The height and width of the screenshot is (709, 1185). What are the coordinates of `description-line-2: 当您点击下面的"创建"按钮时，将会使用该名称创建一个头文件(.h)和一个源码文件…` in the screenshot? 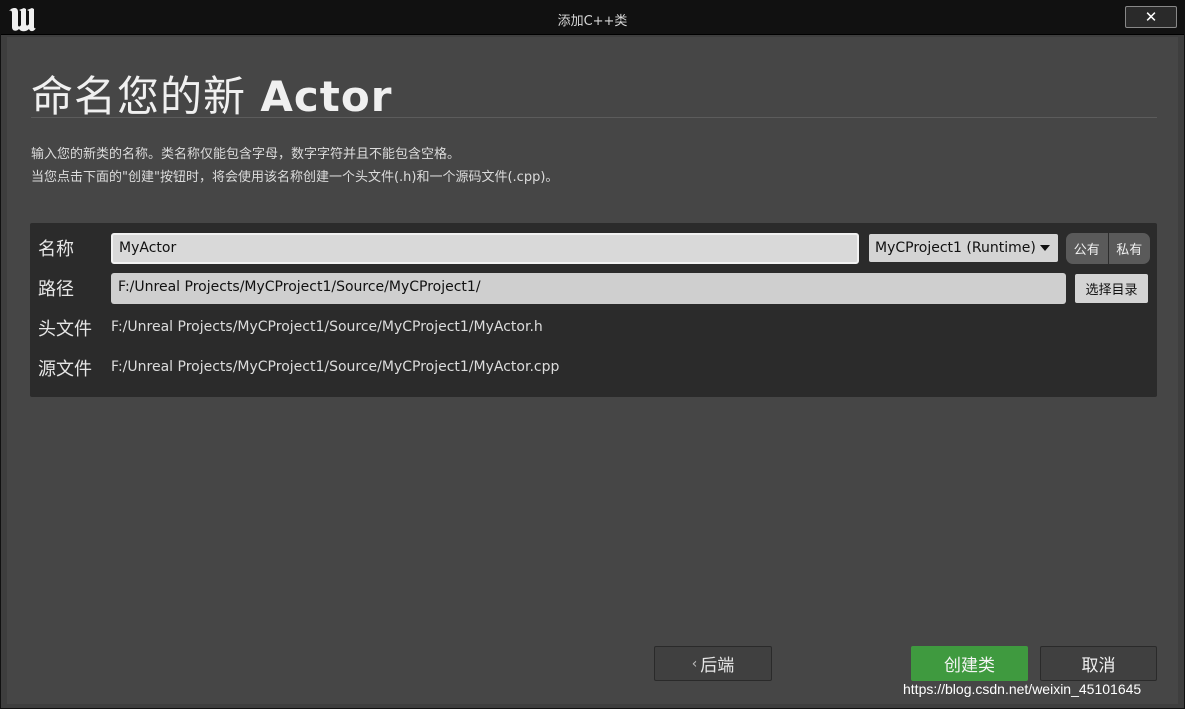 It's located at (295, 177).